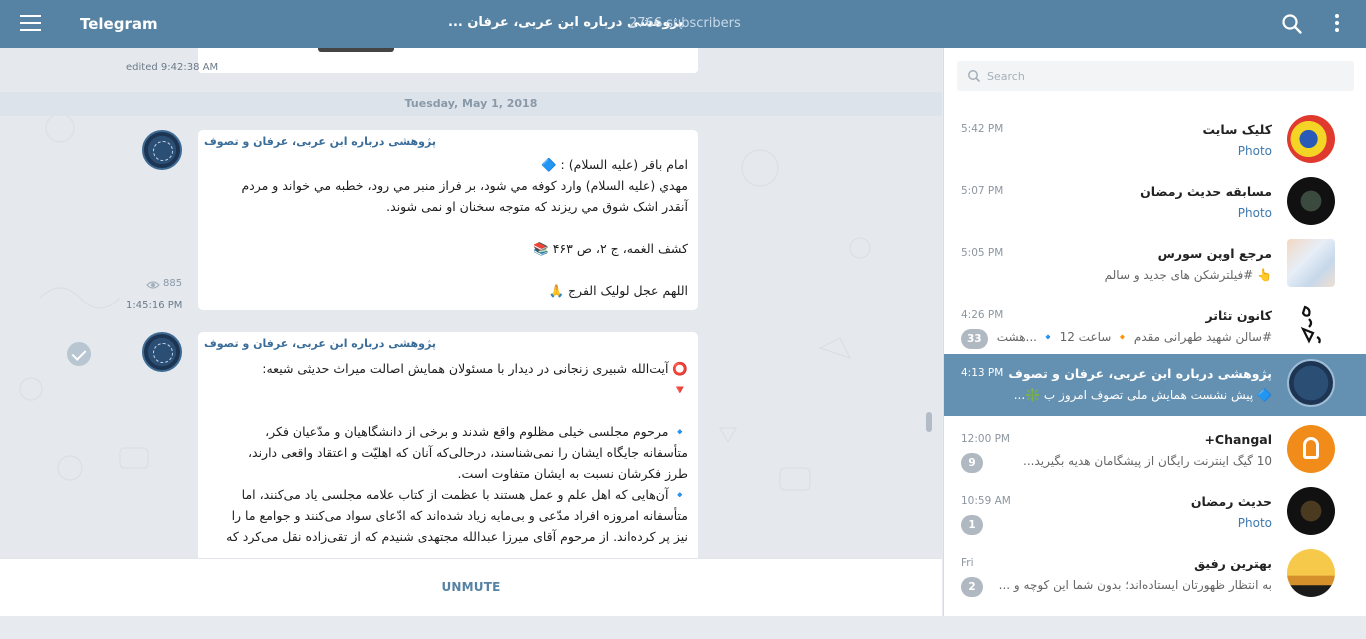  What do you see at coordinates (154, 305) in the screenshot?
I see `message-time: 1:45:16 PM` at bounding box center [154, 305].